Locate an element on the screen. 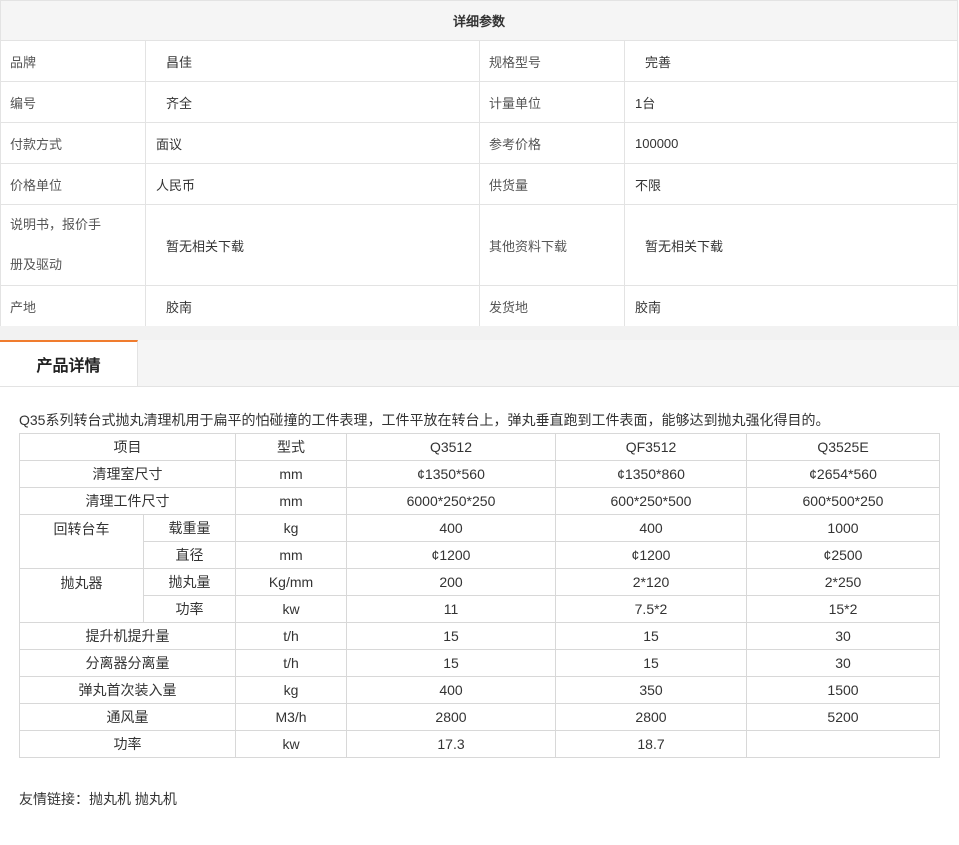  spec-header-model: Q3525E is located at coordinates (843, 447).